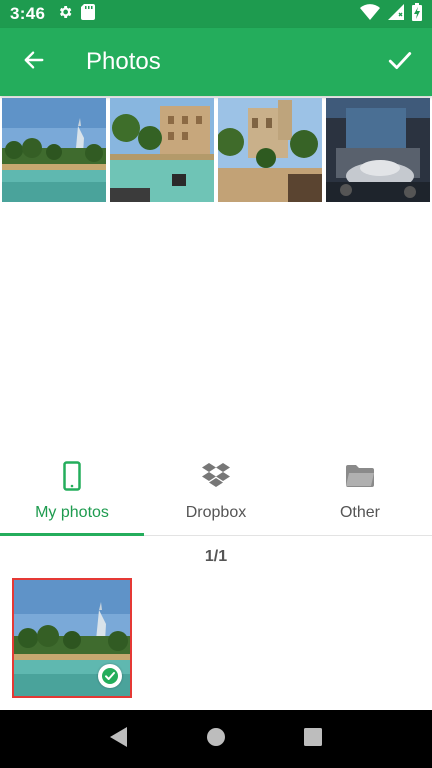 The height and width of the screenshot is (768, 432). What do you see at coordinates (359, 512) in the screenshot?
I see `tab-label: Other` at bounding box center [359, 512].